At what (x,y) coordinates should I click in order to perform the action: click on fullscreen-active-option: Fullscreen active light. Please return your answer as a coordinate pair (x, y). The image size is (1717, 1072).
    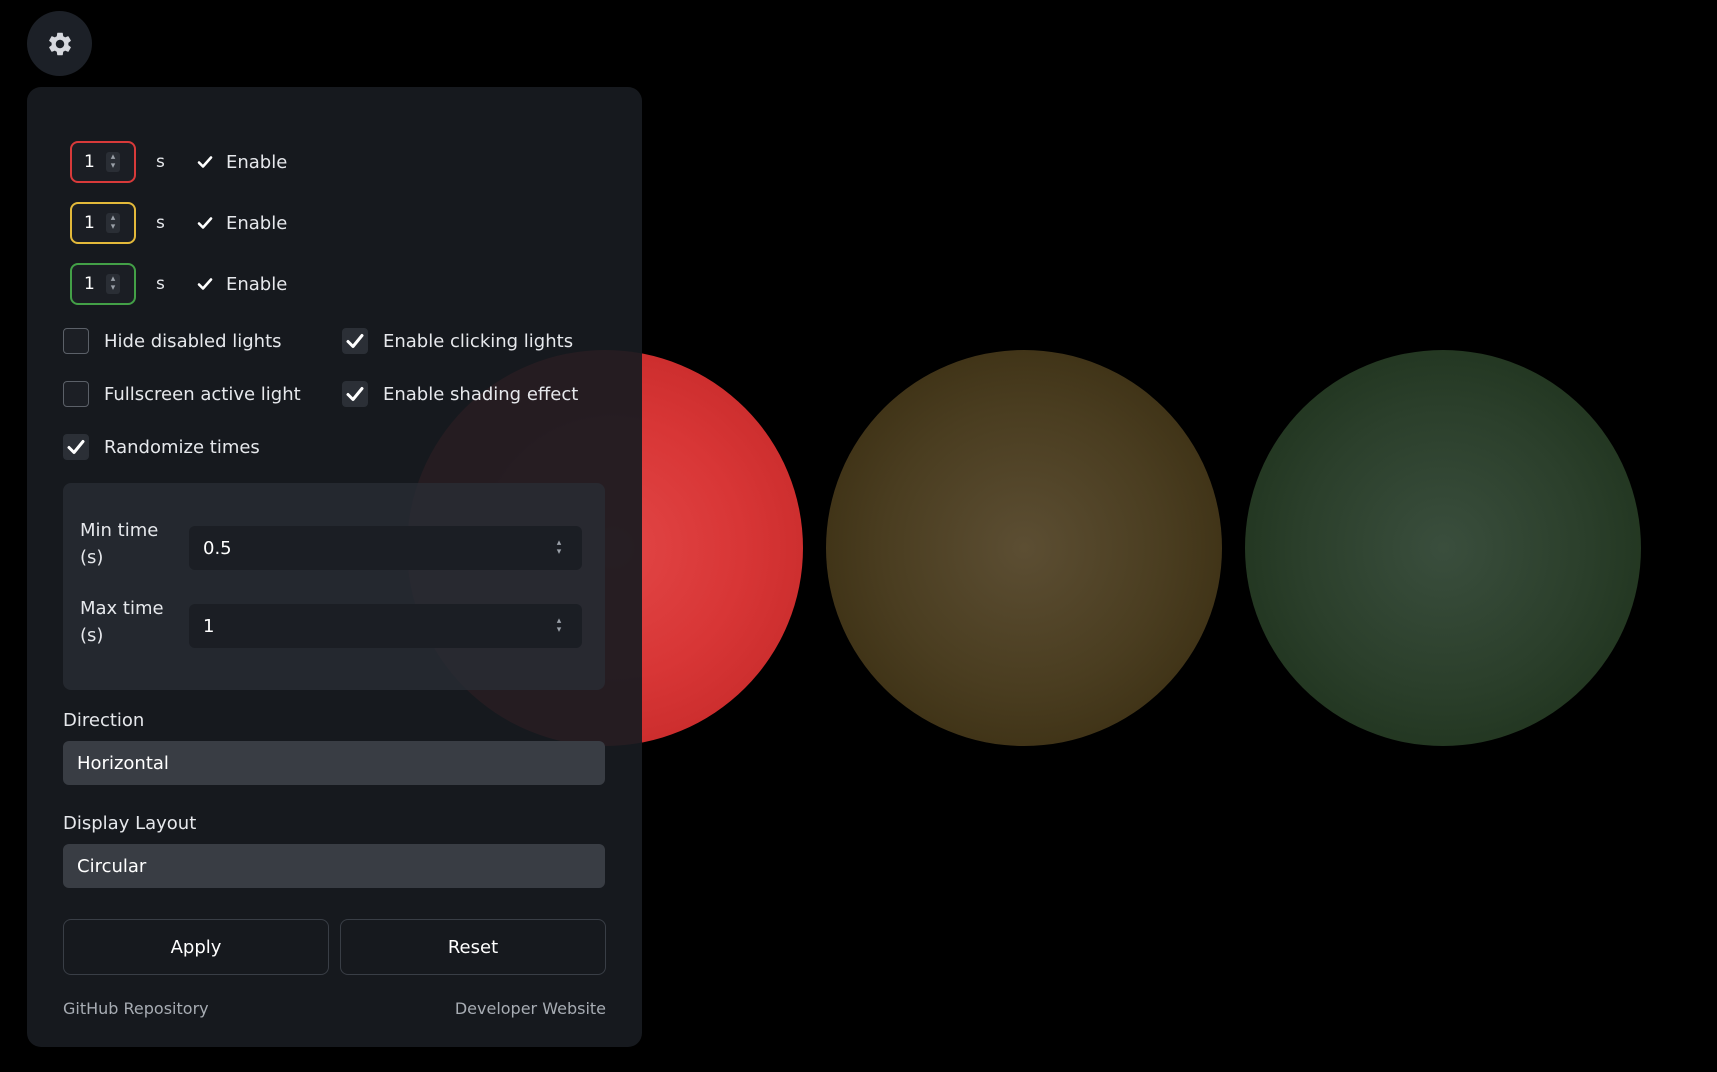
    Looking at the image, I should click on (182, 394).